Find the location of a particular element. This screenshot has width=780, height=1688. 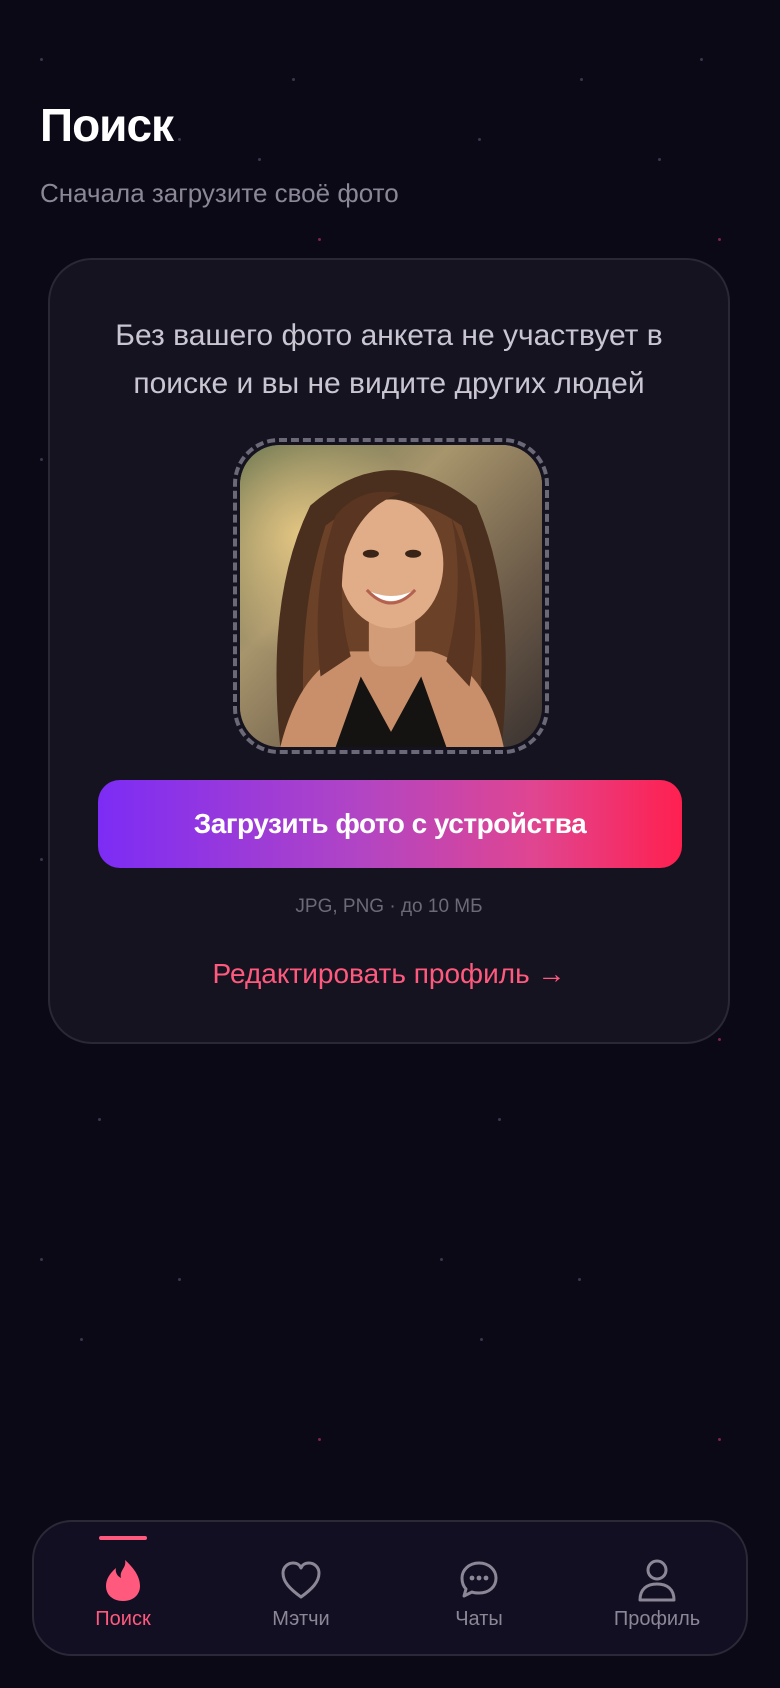

tab-label: Поиск is located at coordinates (123, 1619).